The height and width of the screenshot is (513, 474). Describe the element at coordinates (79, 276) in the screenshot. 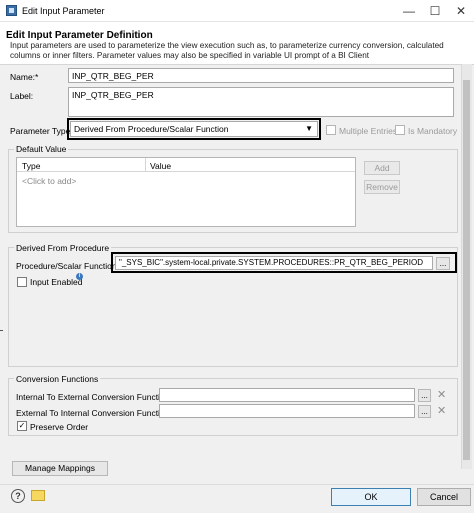

I see `info-icon: i` at that location.